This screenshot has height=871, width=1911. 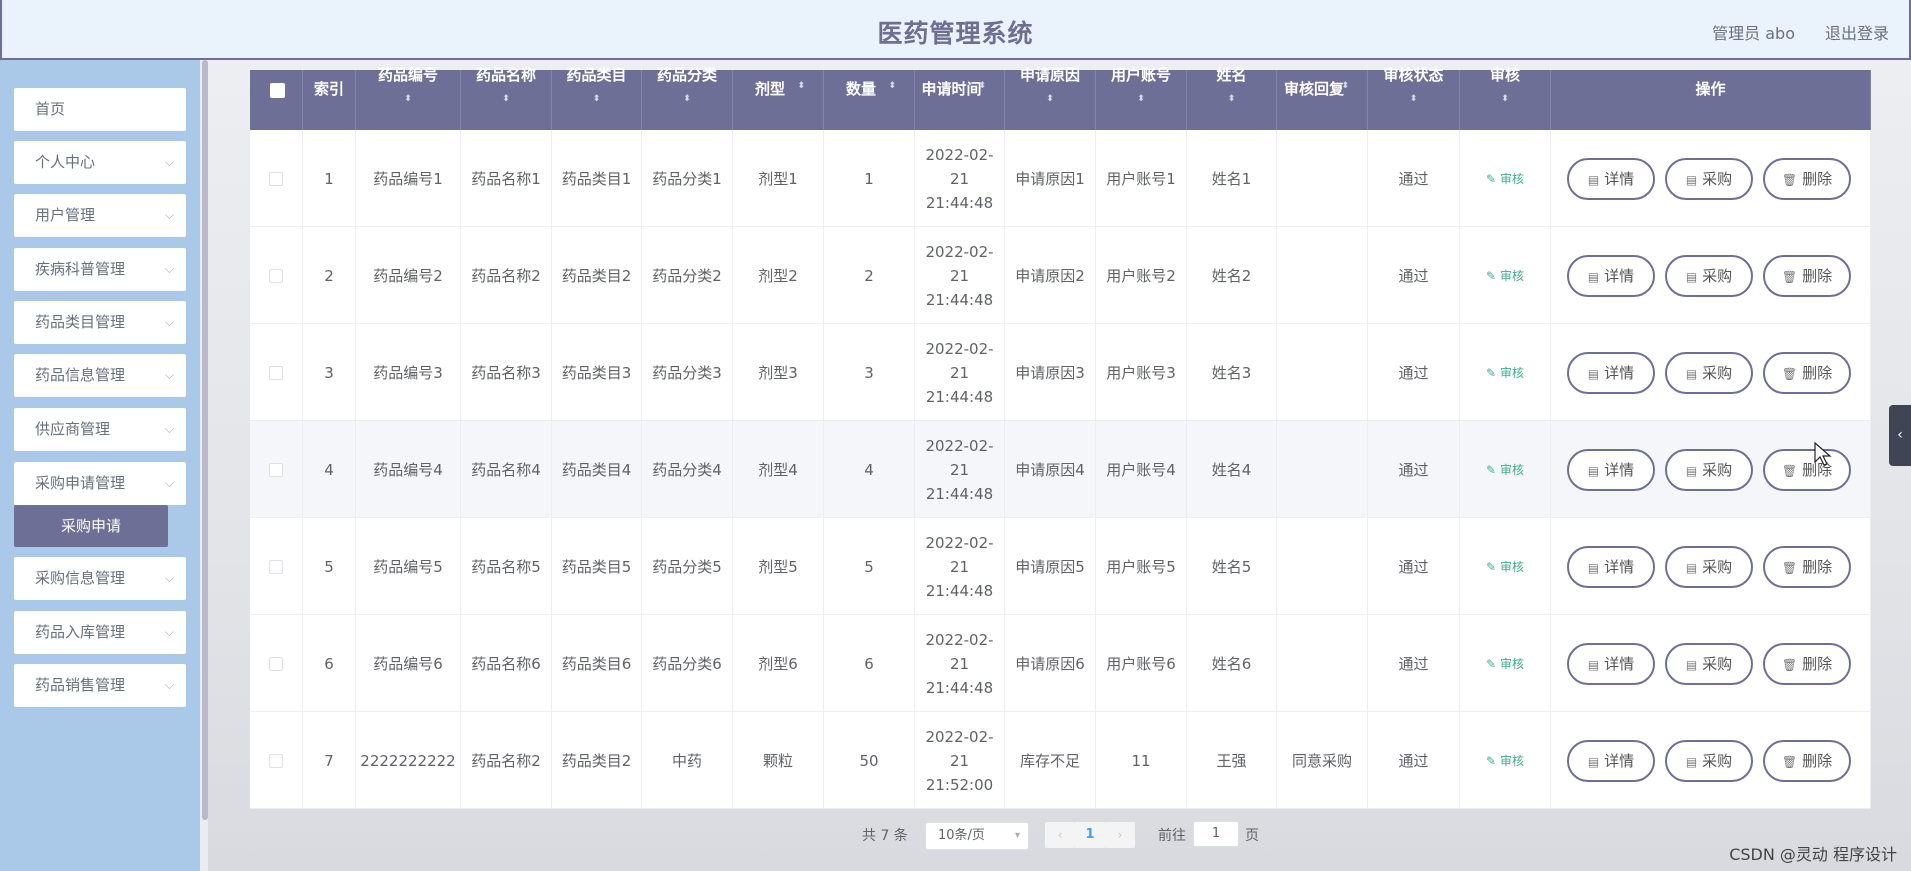 I want to click on prev-page-button: ‹, so click(x=1060, y=835).